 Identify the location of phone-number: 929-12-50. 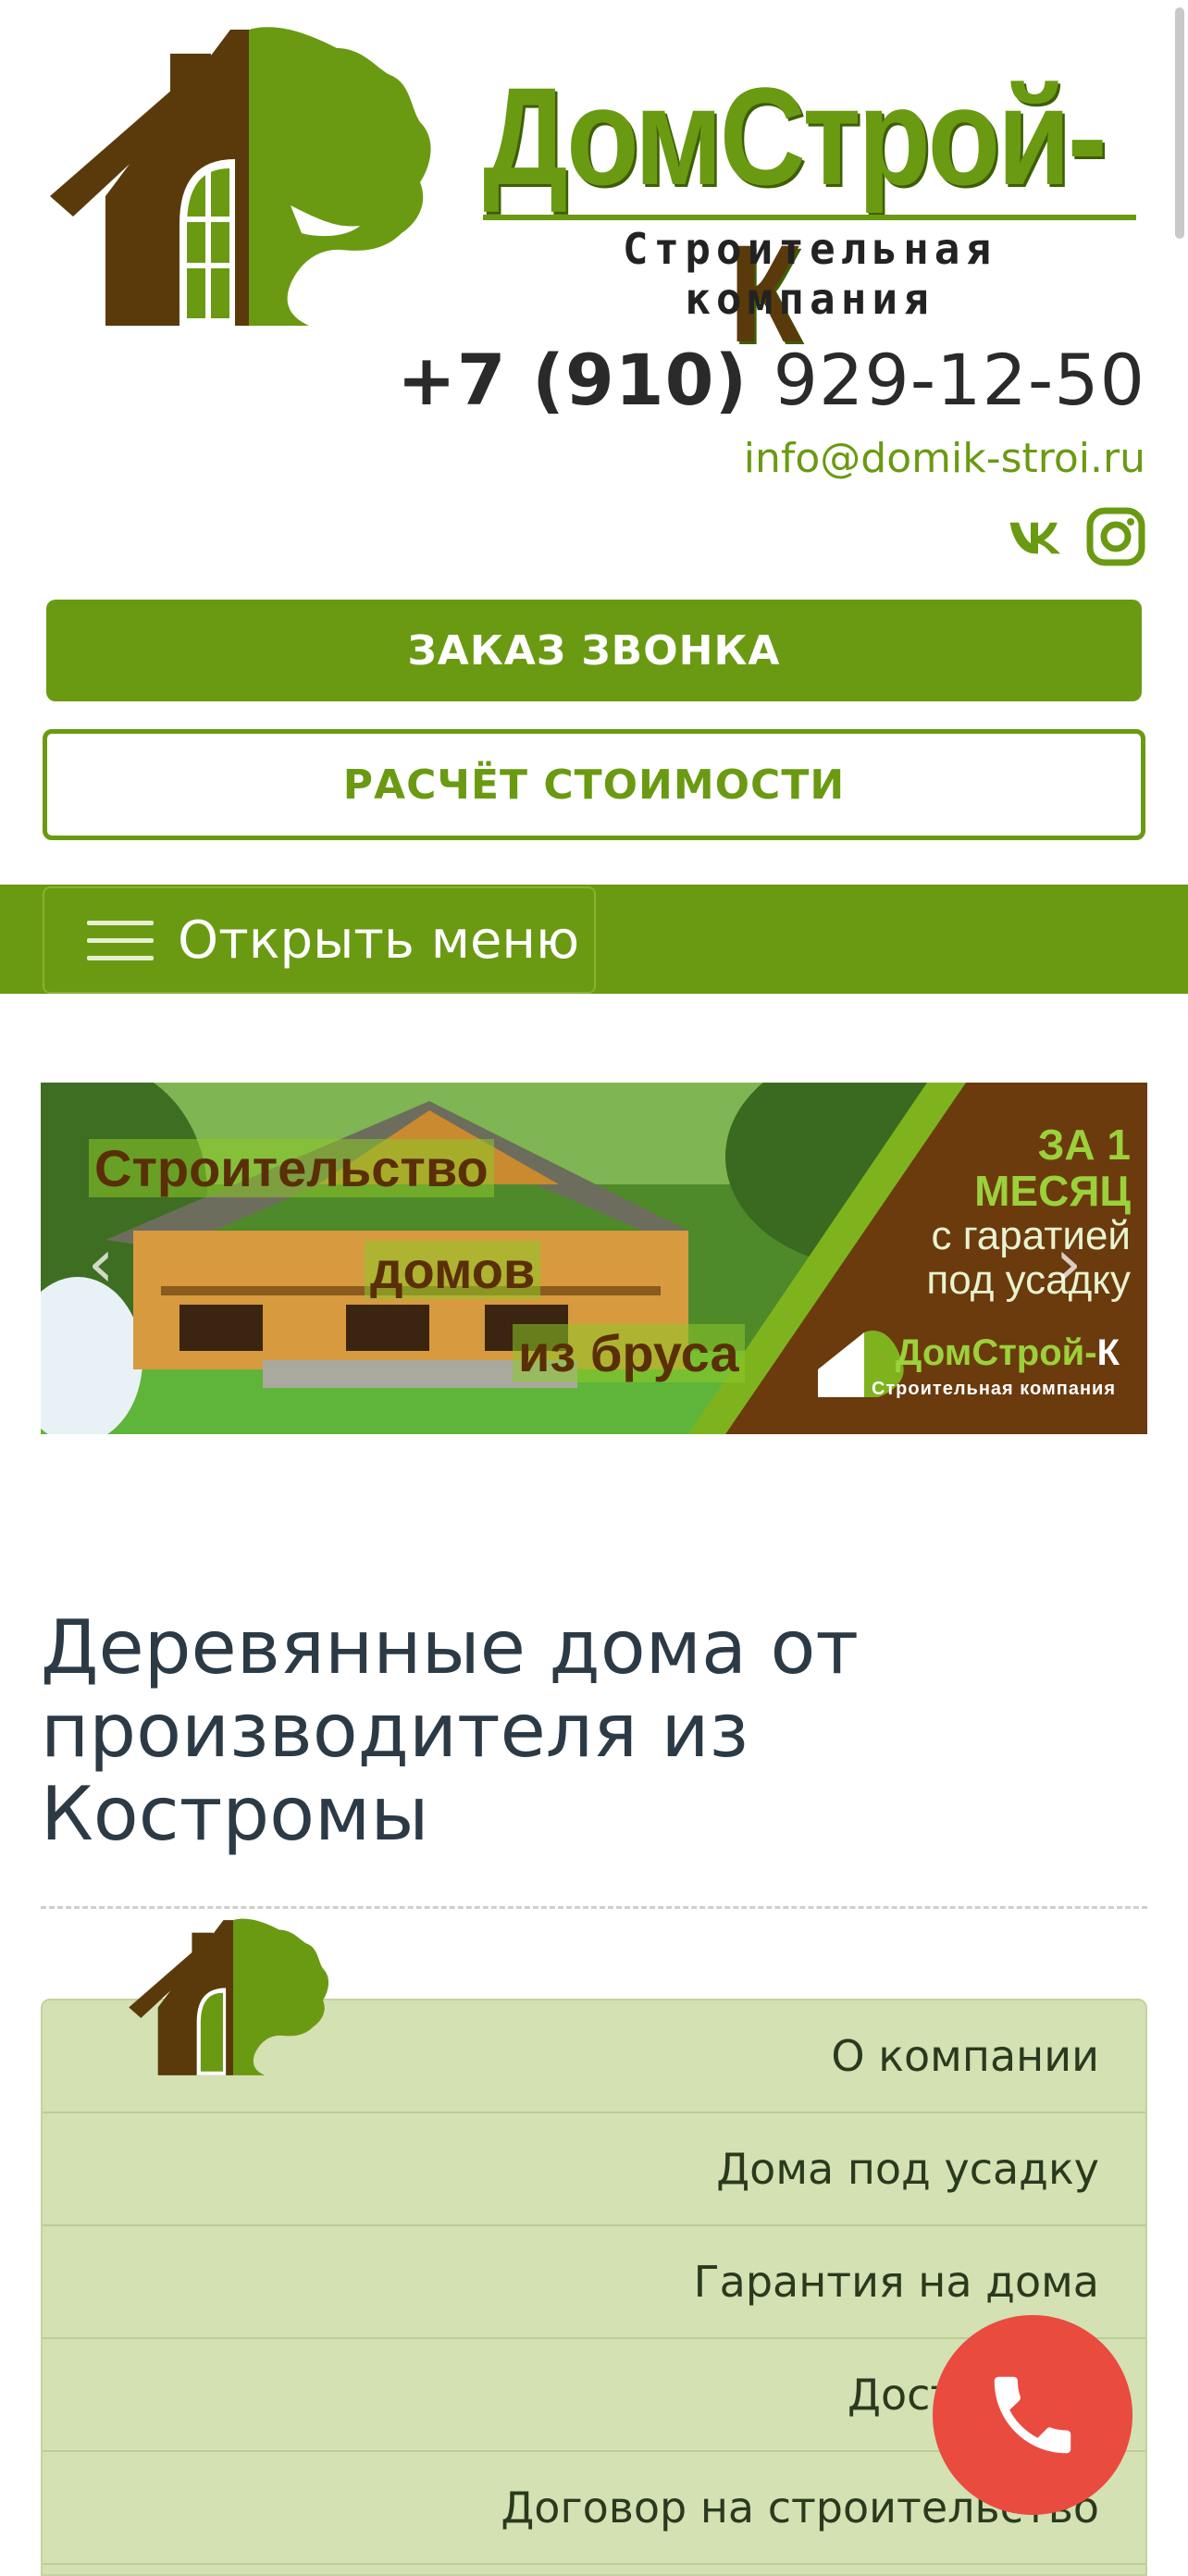
(959, 380).